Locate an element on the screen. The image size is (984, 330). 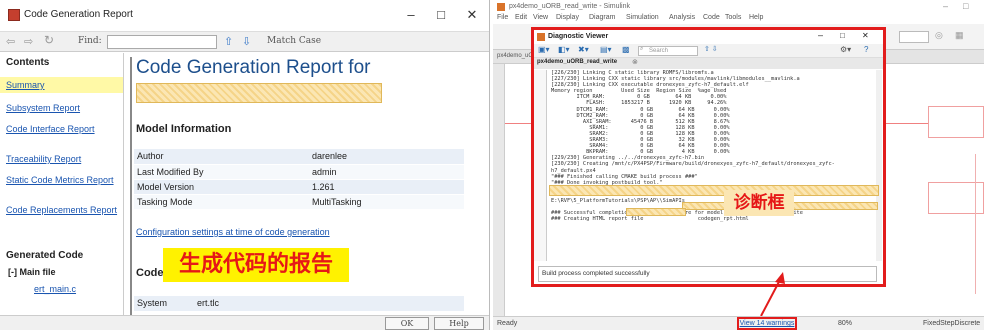
simulink-title-bar: px4demo_uORB_read_write - Simulink – □ is located at coordinates (738, 7).